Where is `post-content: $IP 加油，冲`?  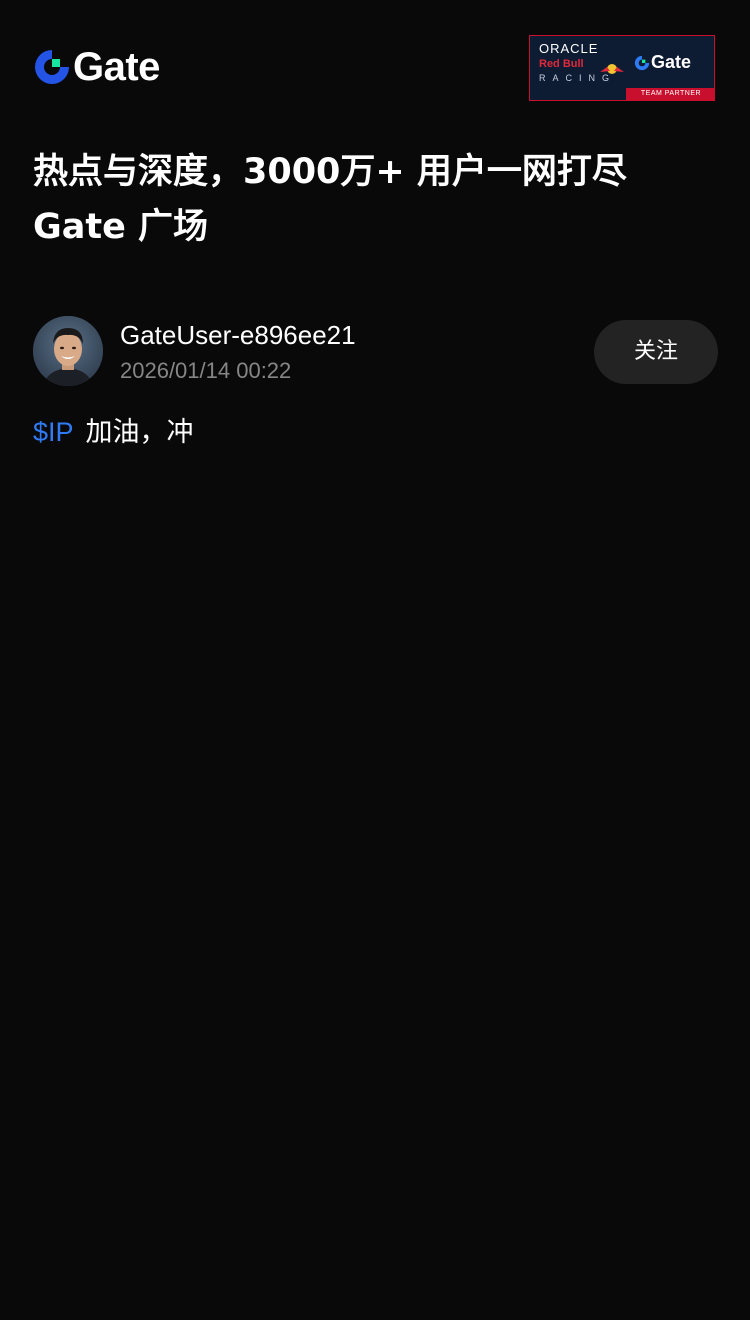
post-content: $IP 加油，冲 is located at coordinates (113, 432).